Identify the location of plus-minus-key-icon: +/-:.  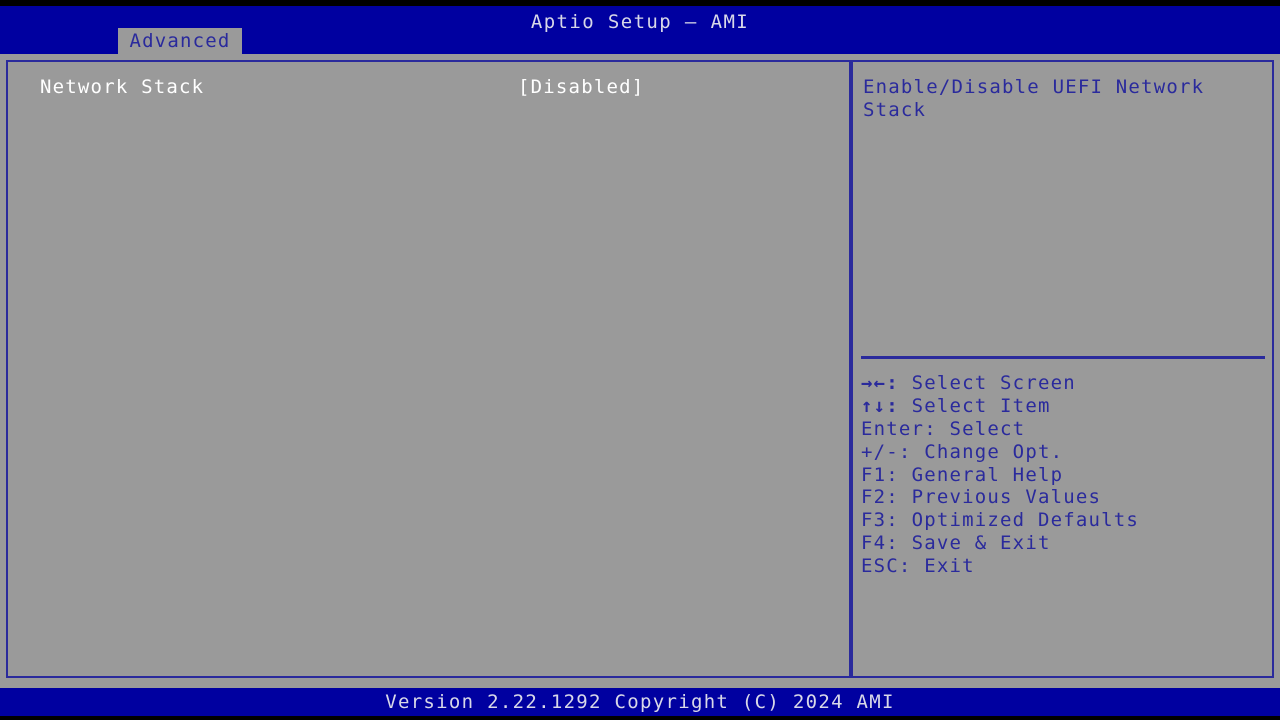
(886, 451).